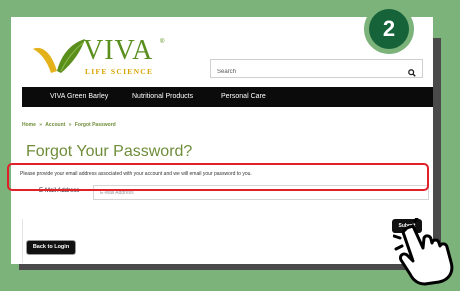  I want to click on logo-tagline: LIFE SCIENCE, so click(119, 71).